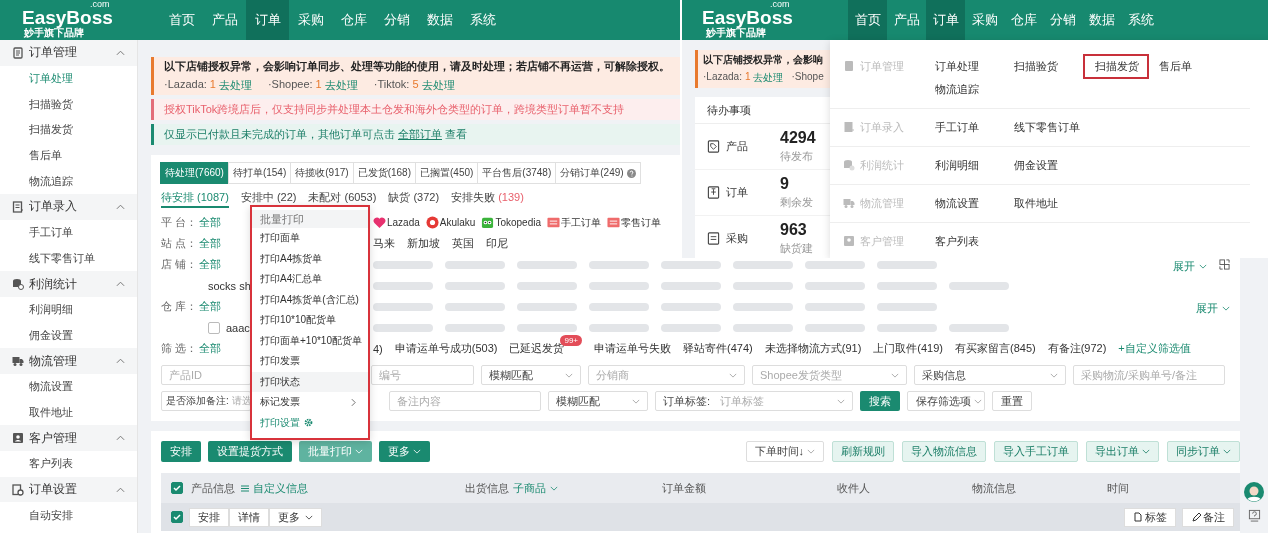 This screenshot has width=1268, height=533. What do you see at coordinates (1254, 515) in the screenshot?
I see `help-icon` at bounding box center [1254, 515].